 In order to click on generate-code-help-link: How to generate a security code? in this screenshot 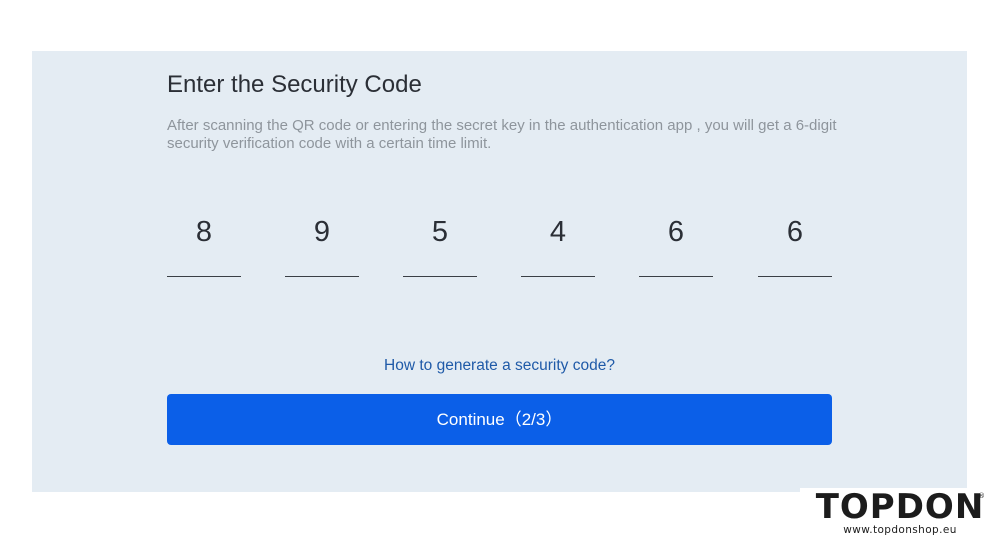, I will do `click(499, 366)`.